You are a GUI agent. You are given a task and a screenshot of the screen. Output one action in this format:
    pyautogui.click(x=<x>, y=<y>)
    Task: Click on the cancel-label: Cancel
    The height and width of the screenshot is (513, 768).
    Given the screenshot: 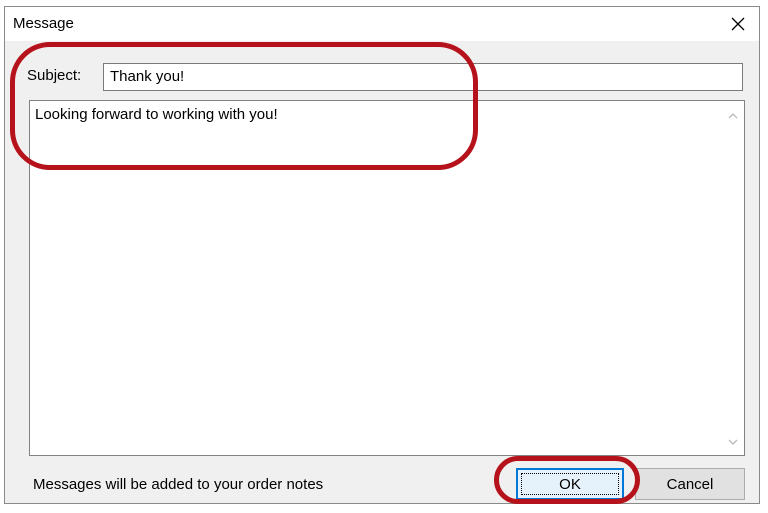 What is the action you would take?
    pyautogui.click(x=690, y=484)
    